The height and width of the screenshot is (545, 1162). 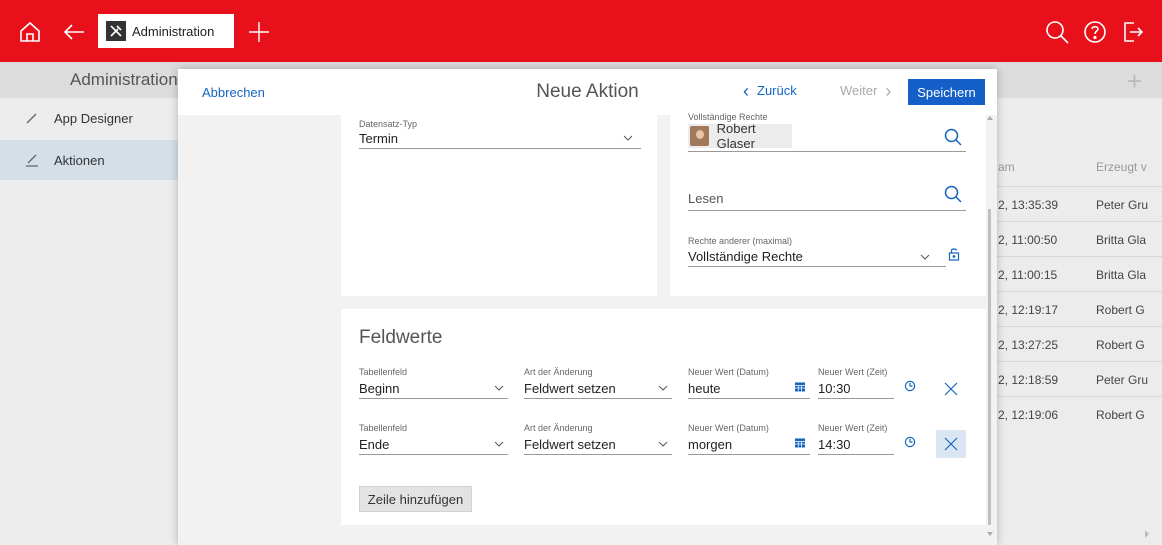 What do you see at coordinates (740, 241) in the screenshot?
I see `others-rights-label: Rechte anderer (maximal)` at bounding box center [740, 241].